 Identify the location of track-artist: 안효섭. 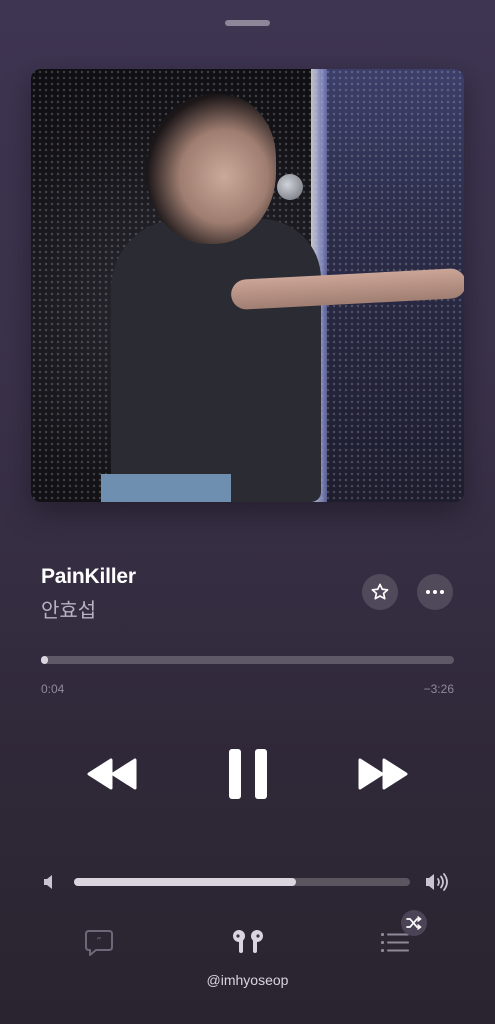
(68, 608).